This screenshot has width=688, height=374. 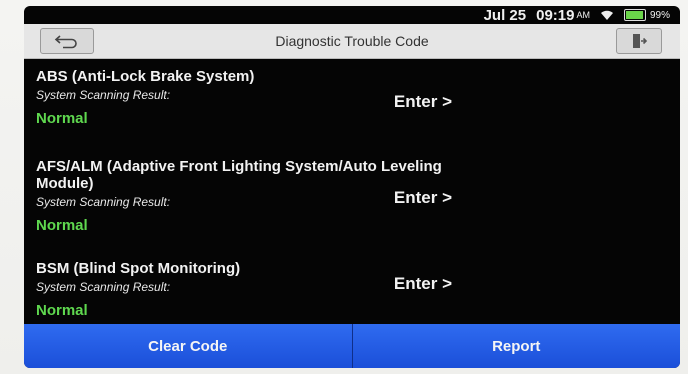 I want to click on page-title: Diagnostic Trouble Code, so click(x=352, y=41).